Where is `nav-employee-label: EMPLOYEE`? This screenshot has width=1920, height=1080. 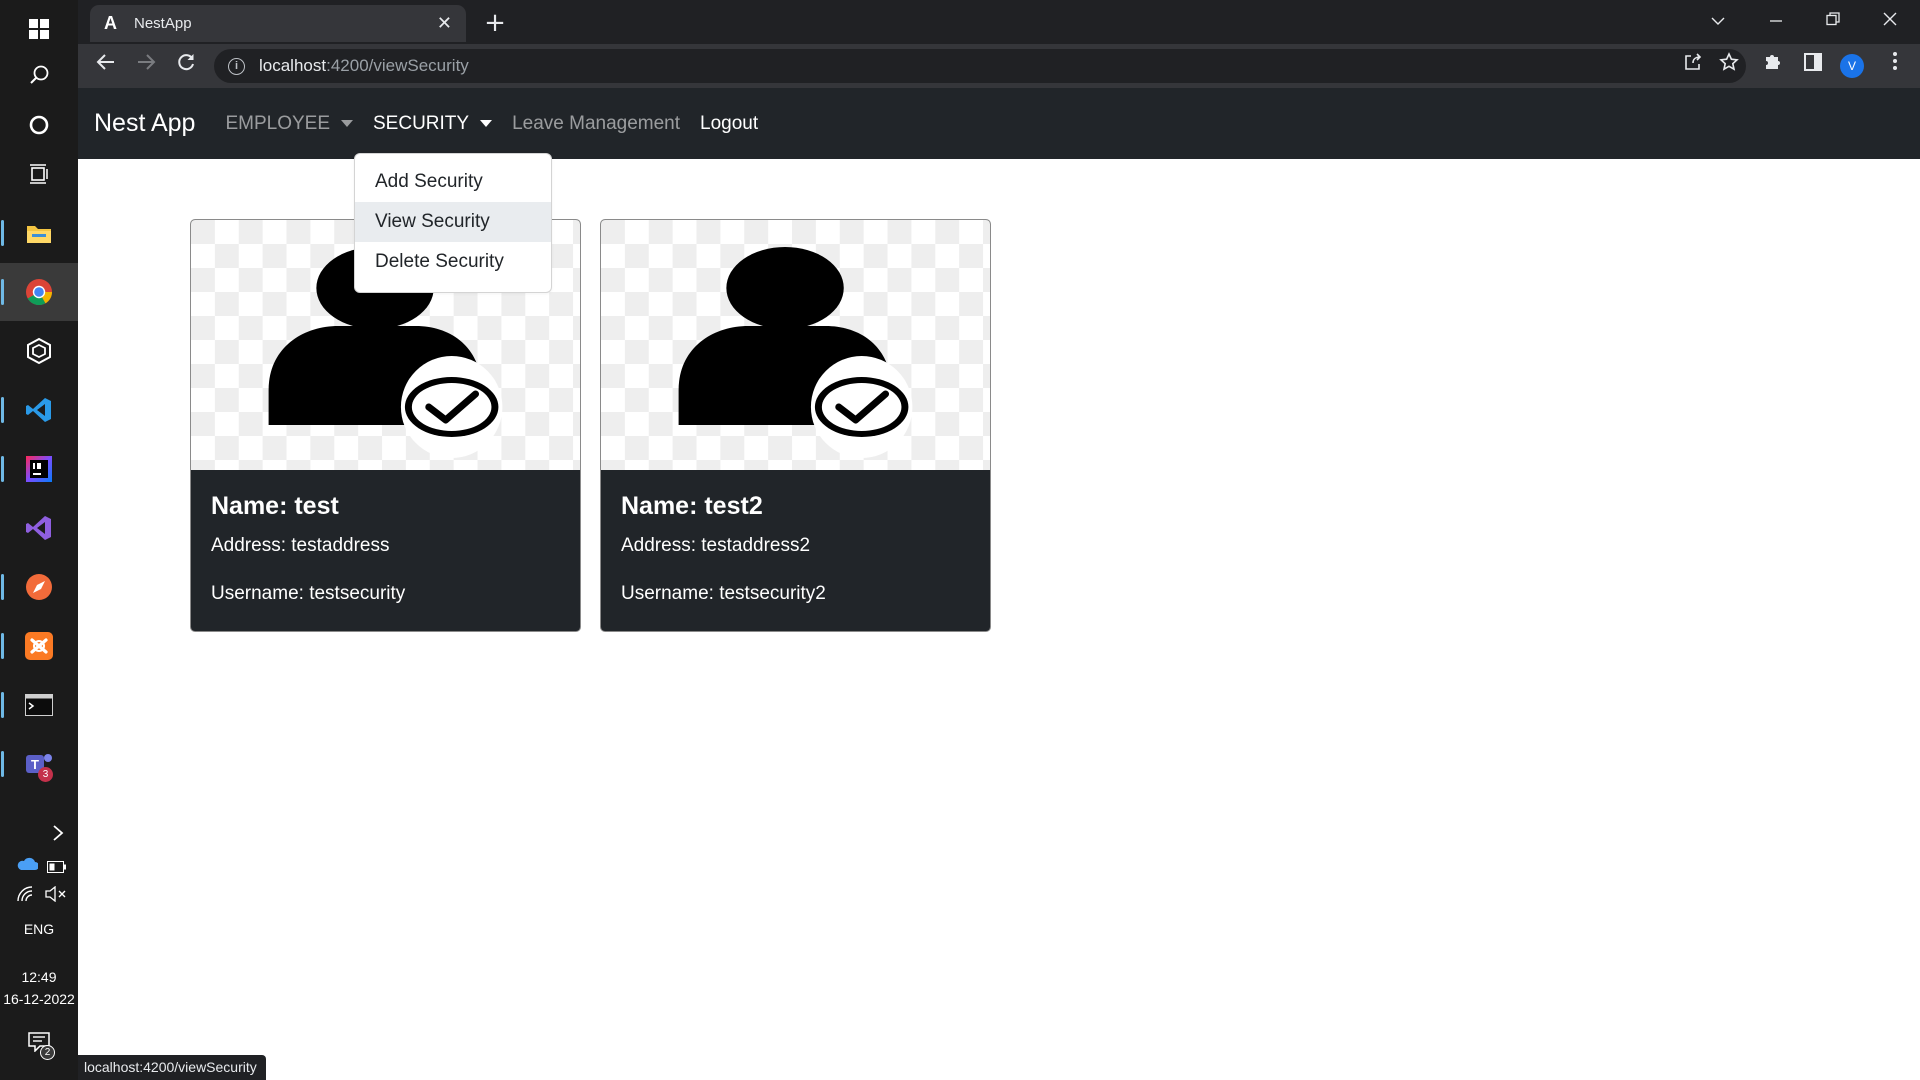
nav-employee-label: EMPLOYEE is located at coordinates (277, 123).